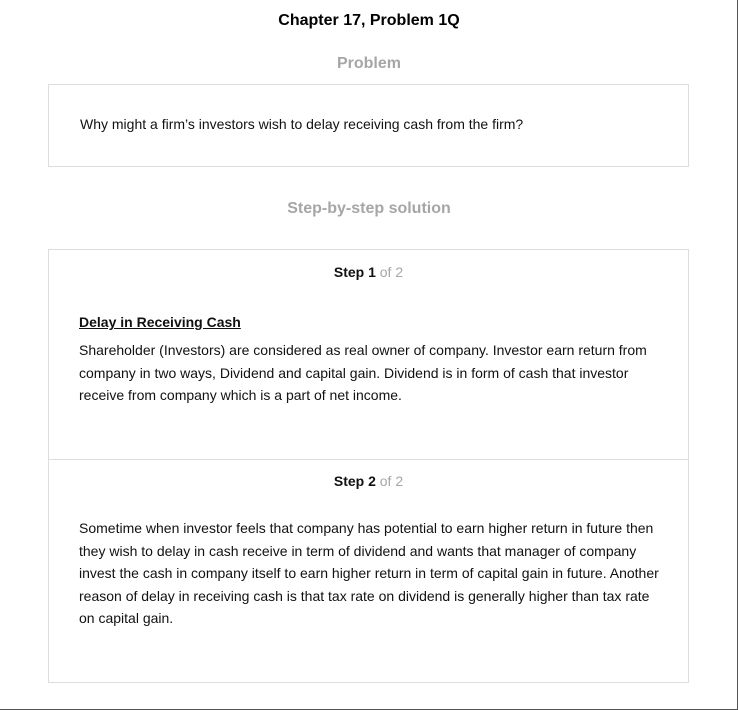 This screenshot has height=710, width=738. What do you see at coordinates (389, 481) in the screenshot?
I see `step-2-total: of 2` at bounding box center [389, 481].